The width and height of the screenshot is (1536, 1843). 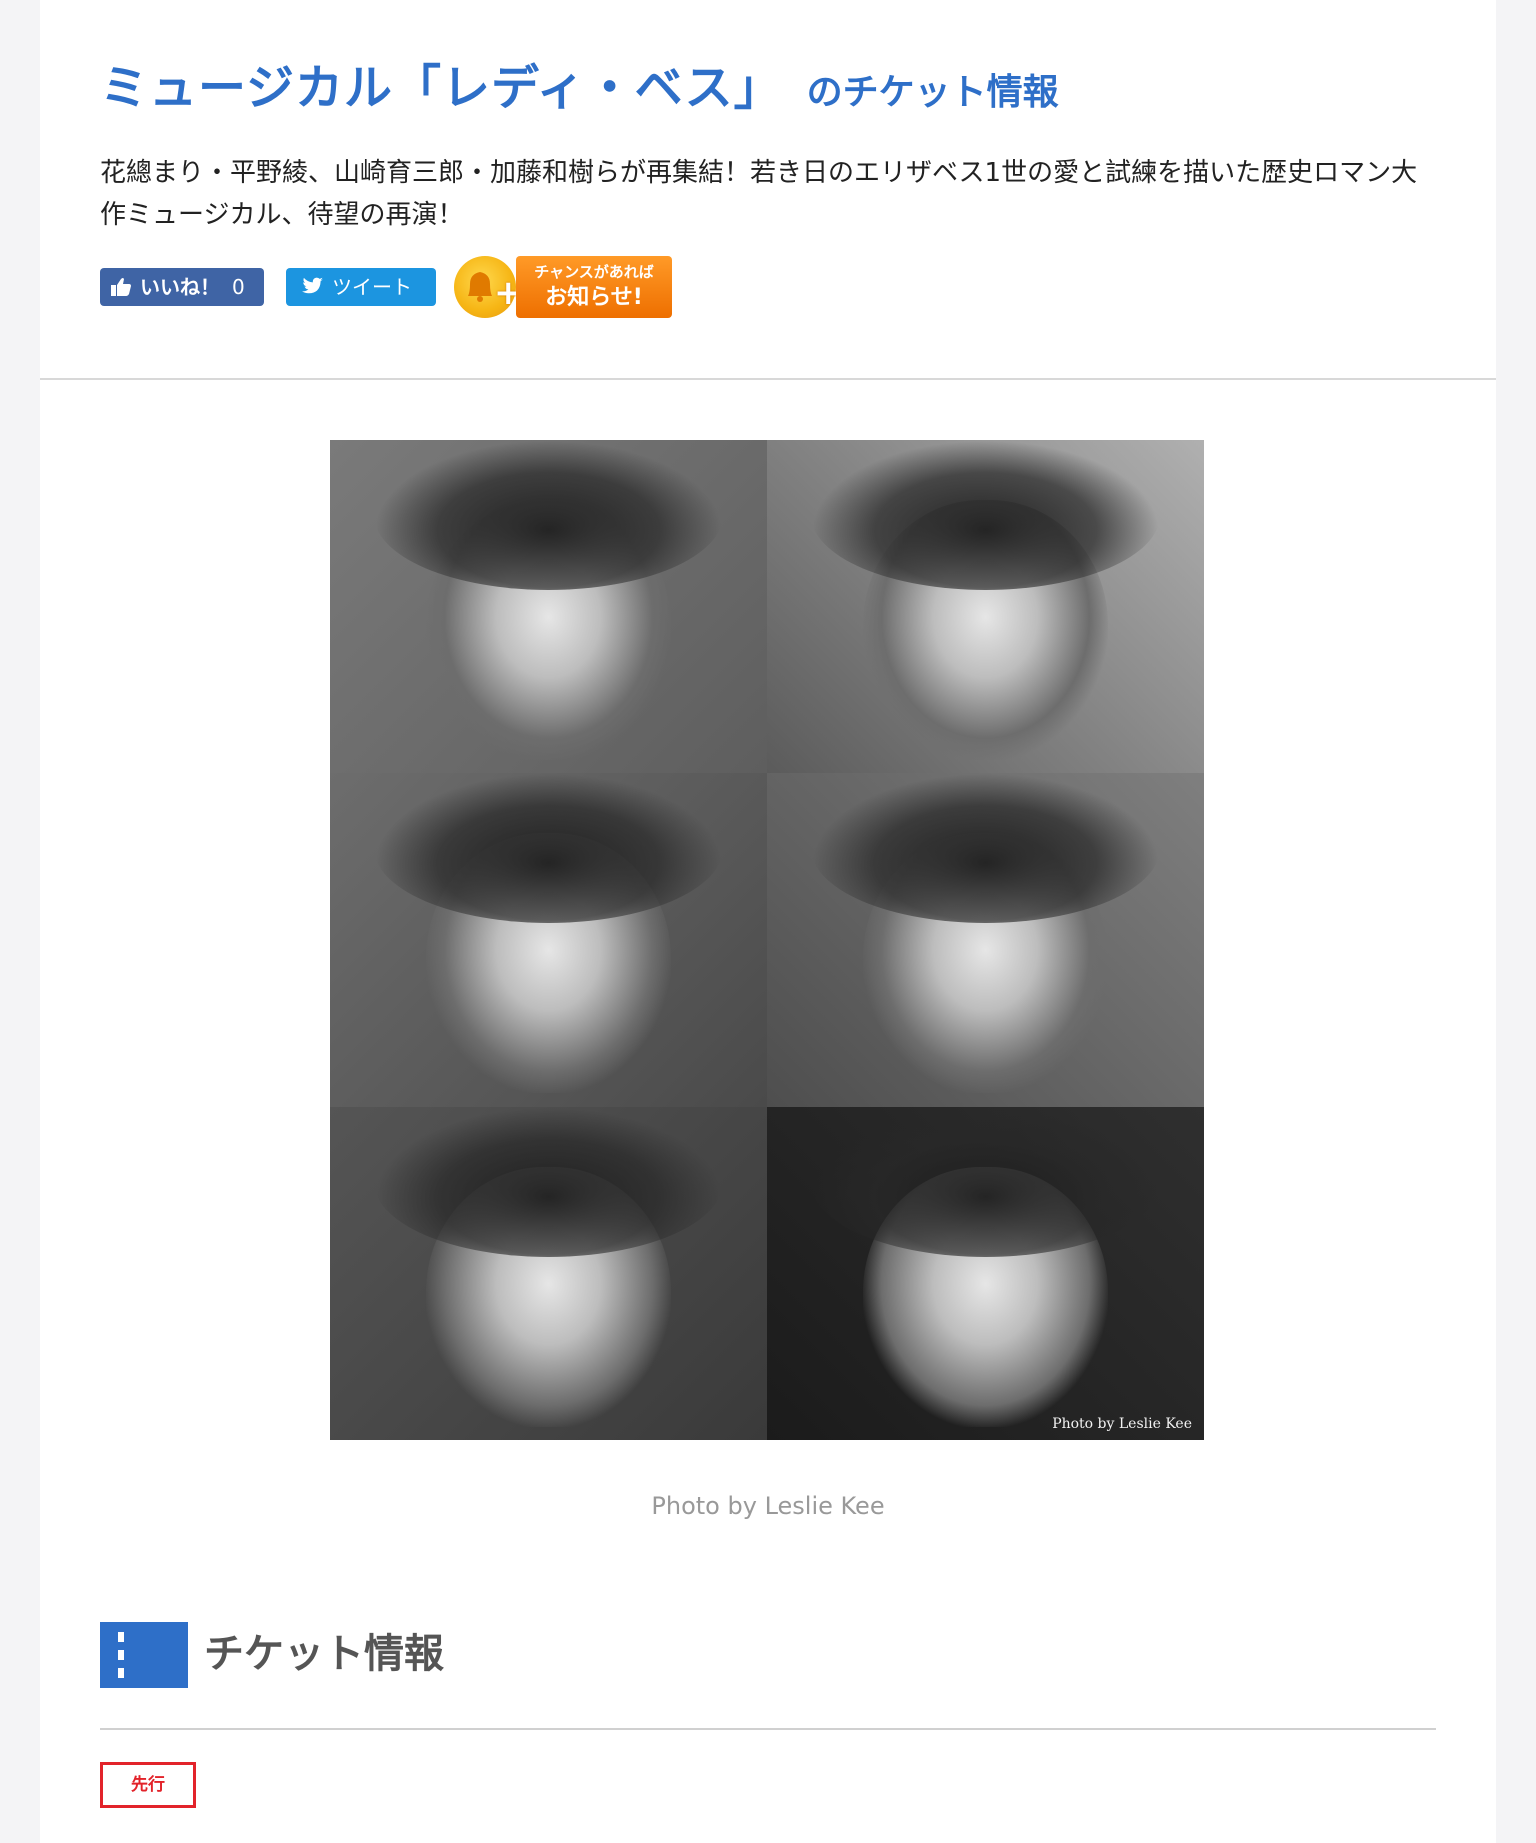 What do you see at coordinates (324, 1654) in the screenshot?
I see `section-title: チケット情報` at bounding box center [324, 1654].